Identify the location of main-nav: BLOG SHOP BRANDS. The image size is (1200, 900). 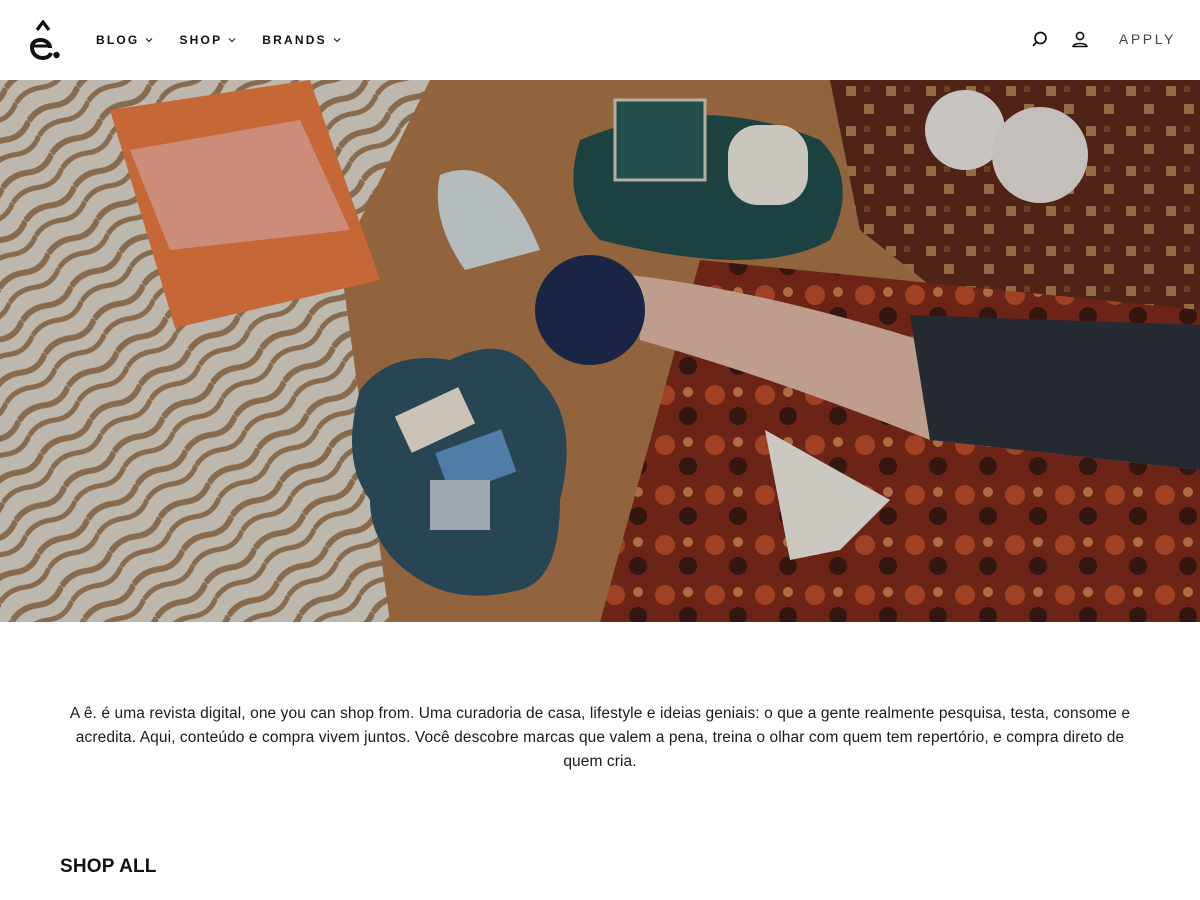
(218, 40).